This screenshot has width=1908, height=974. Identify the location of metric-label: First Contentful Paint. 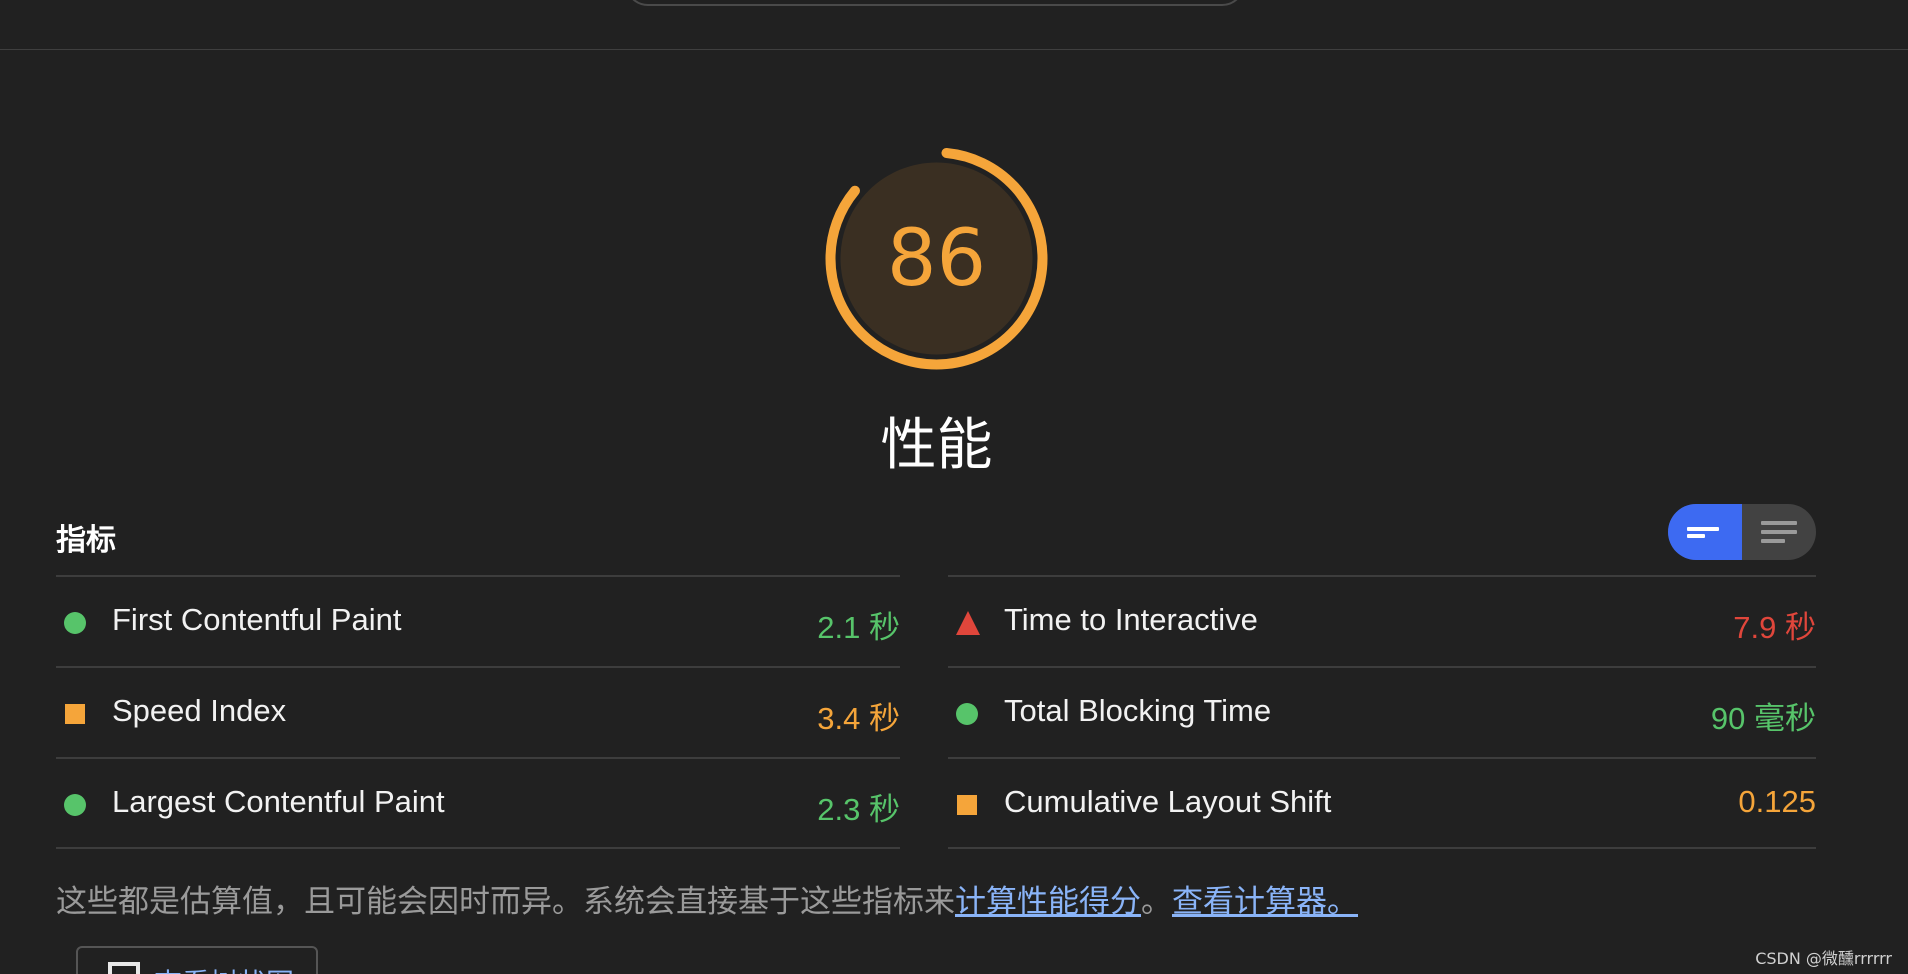
(257, 619).